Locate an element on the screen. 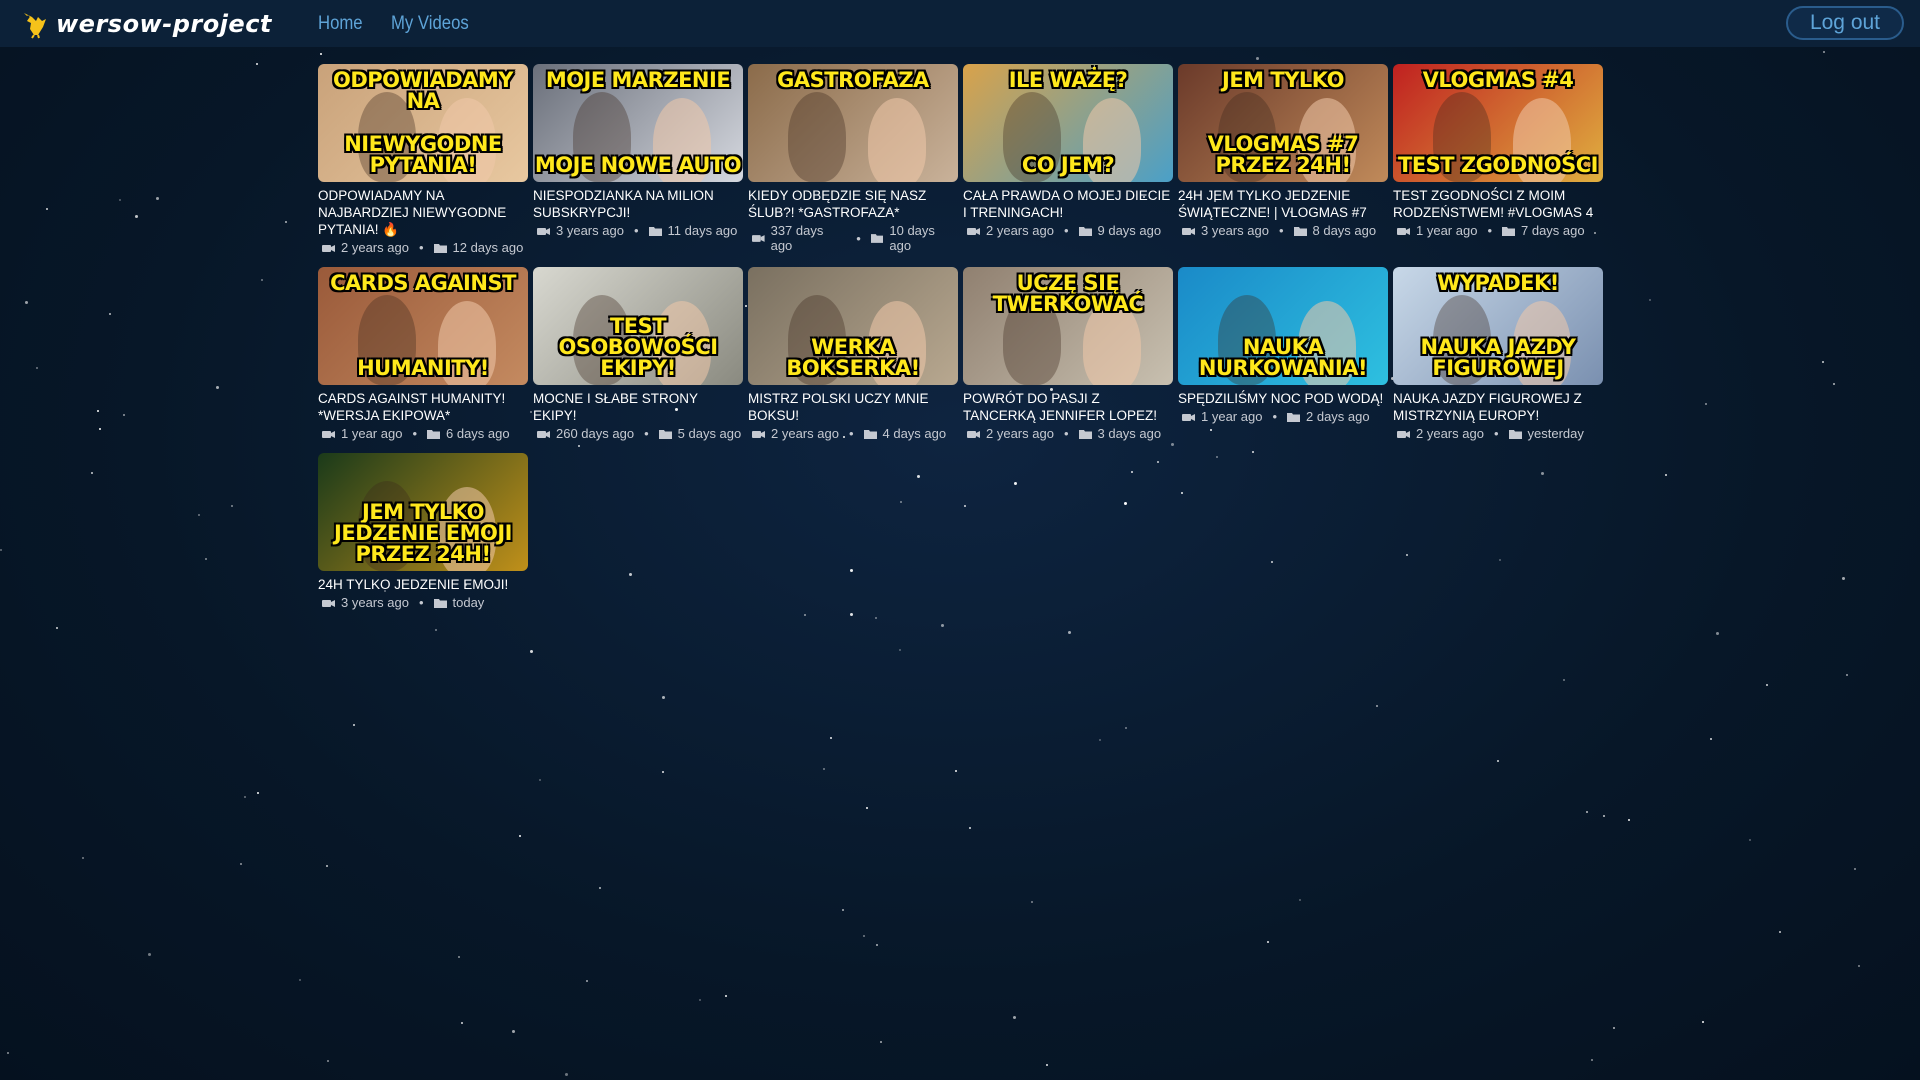  thumbnail-caption-top: JEM TYLKO is located at coordinates (1283, 80).